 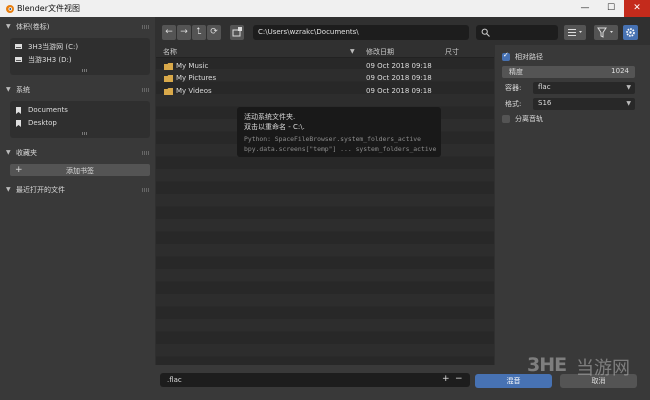 What do you see at coordinates (585, 8) in the screenshot?
I see `minimize-button: —` at bounding box center [585, 8].